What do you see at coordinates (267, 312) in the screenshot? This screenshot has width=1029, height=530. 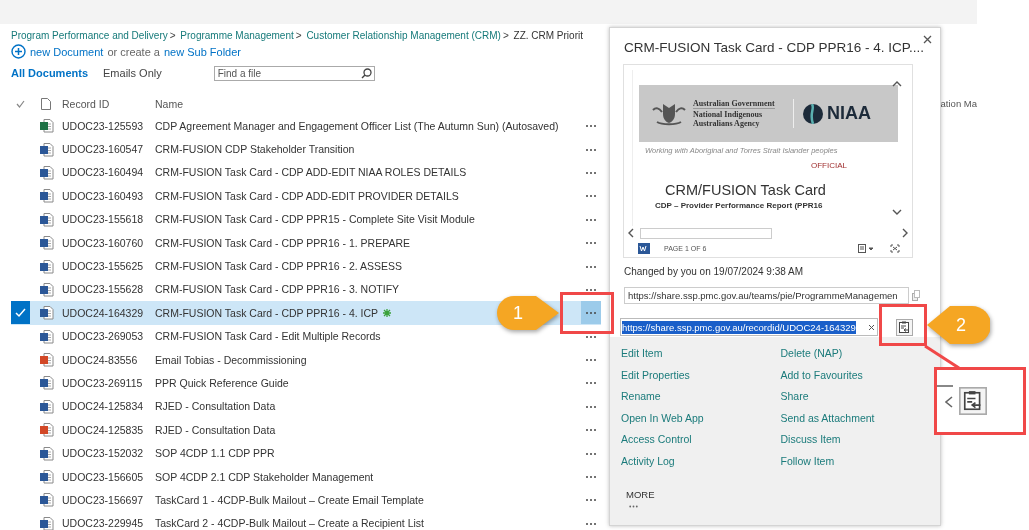 I see `name-cell: CRM-FUSION Task Card - CDP PPR16 - 4. ICP` at bounding box center [267, 312].